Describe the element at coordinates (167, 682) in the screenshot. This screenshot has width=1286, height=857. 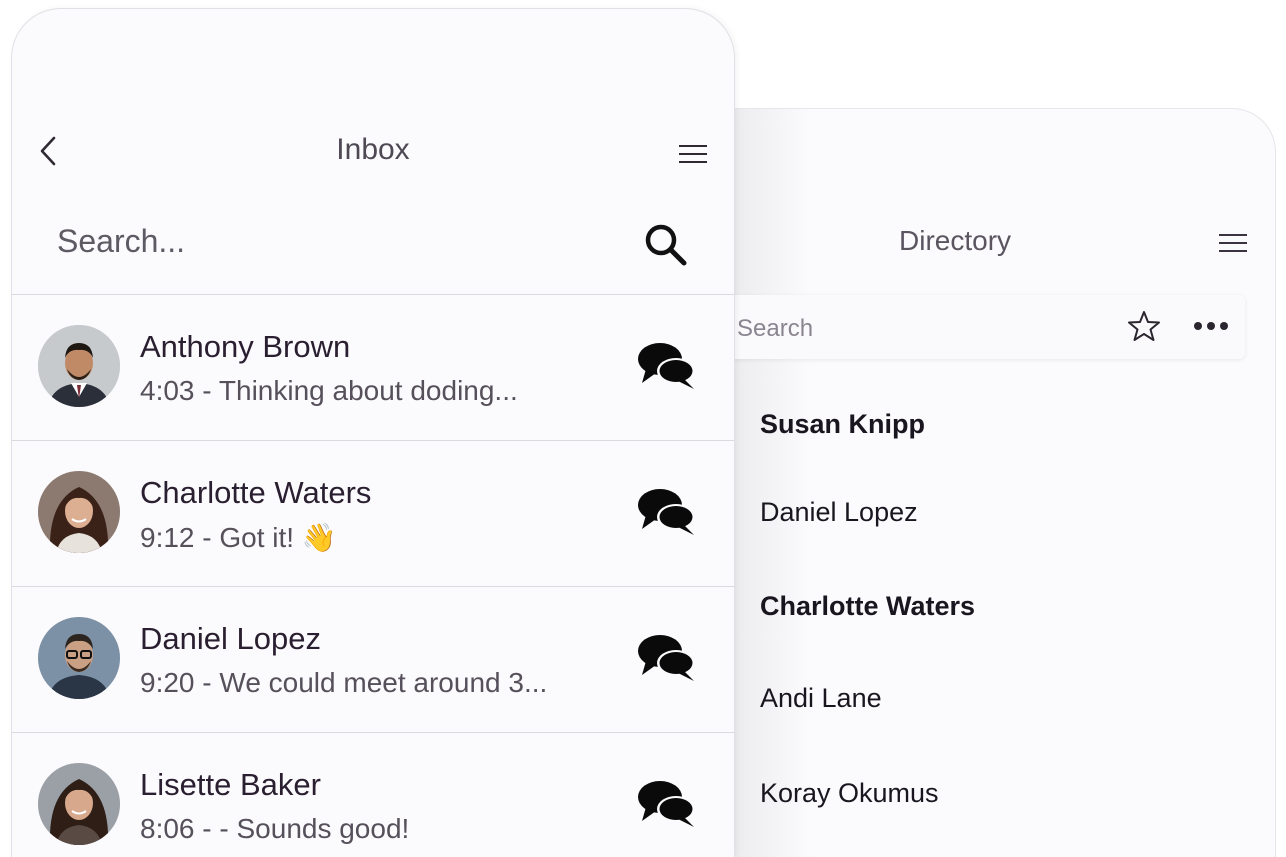
I see `message-time: 9:20` at that location.